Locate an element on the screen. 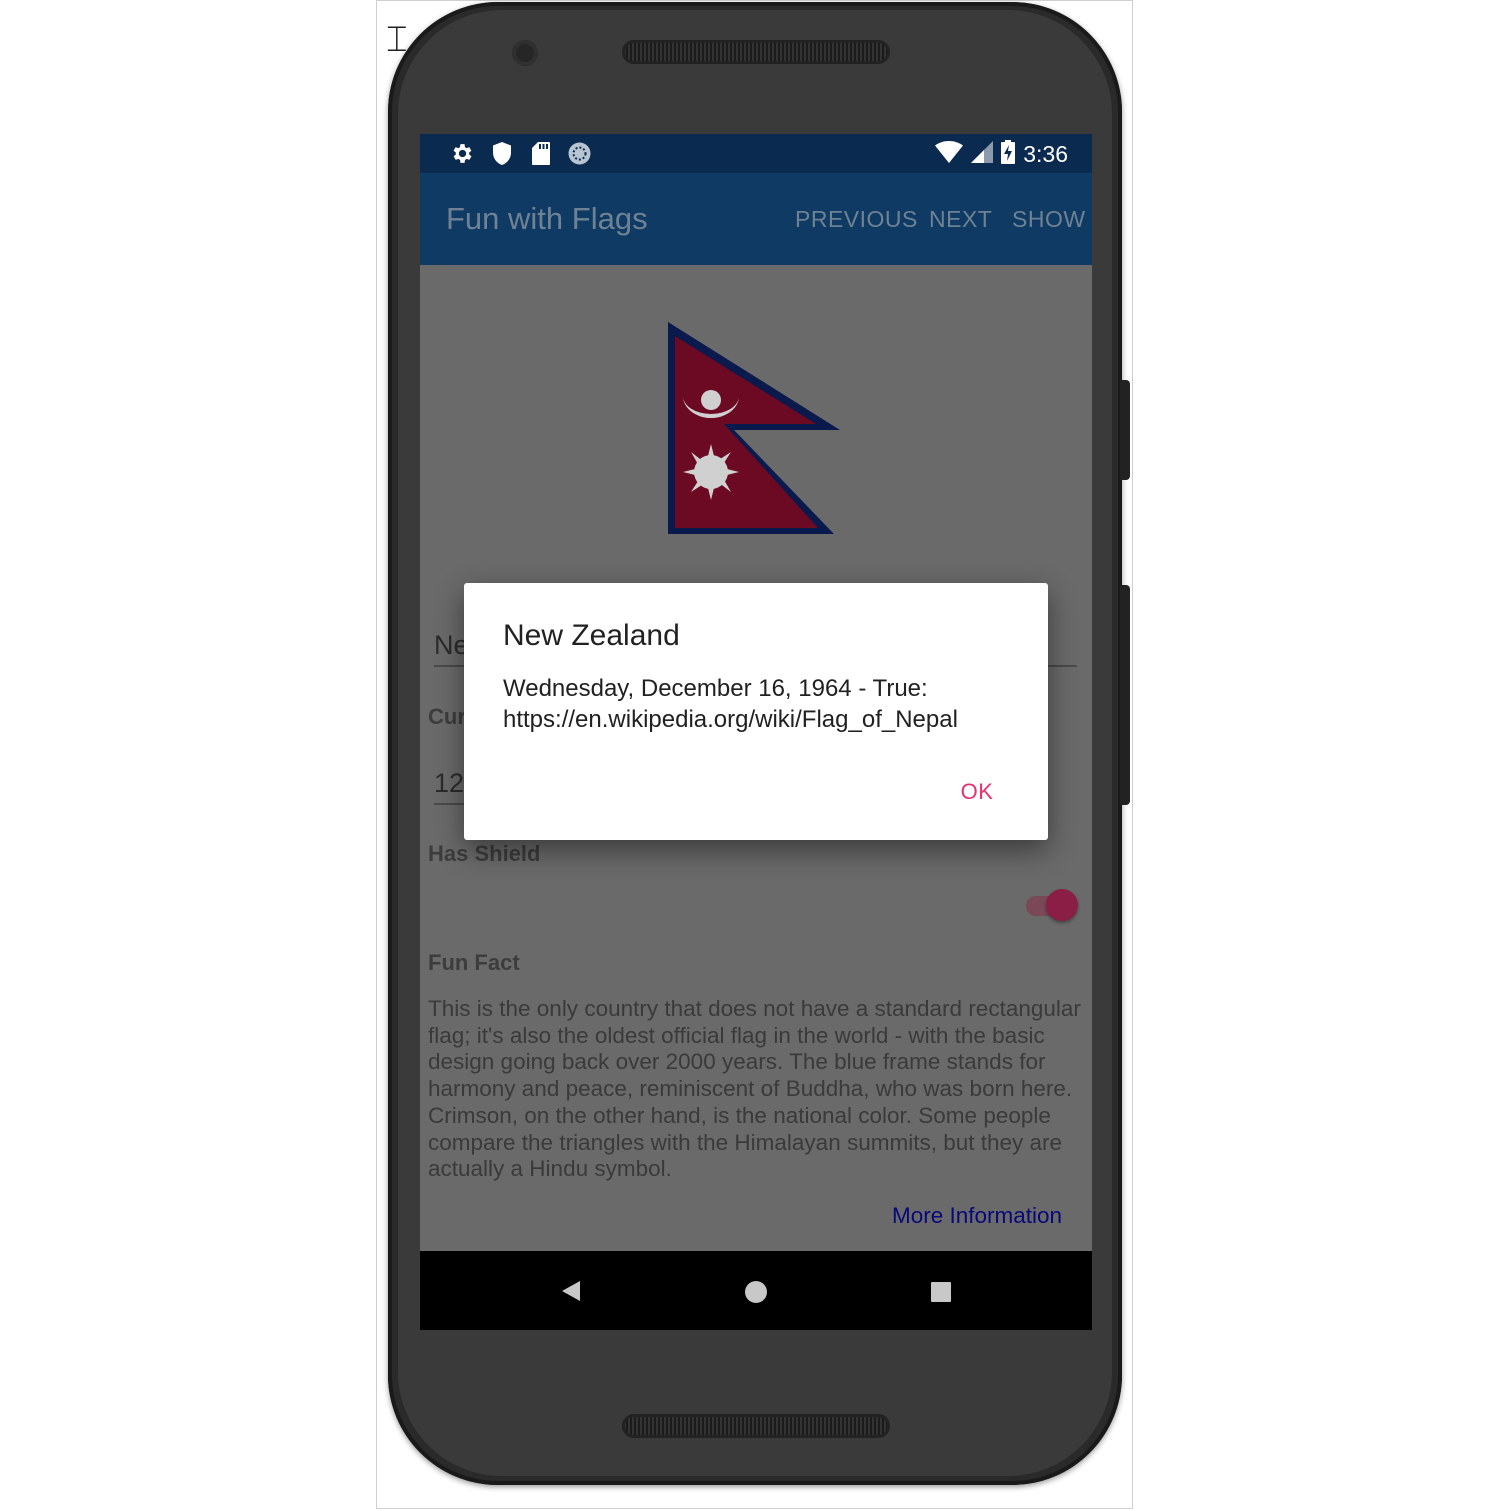  top-speaker is located at coordinates (756, 52).